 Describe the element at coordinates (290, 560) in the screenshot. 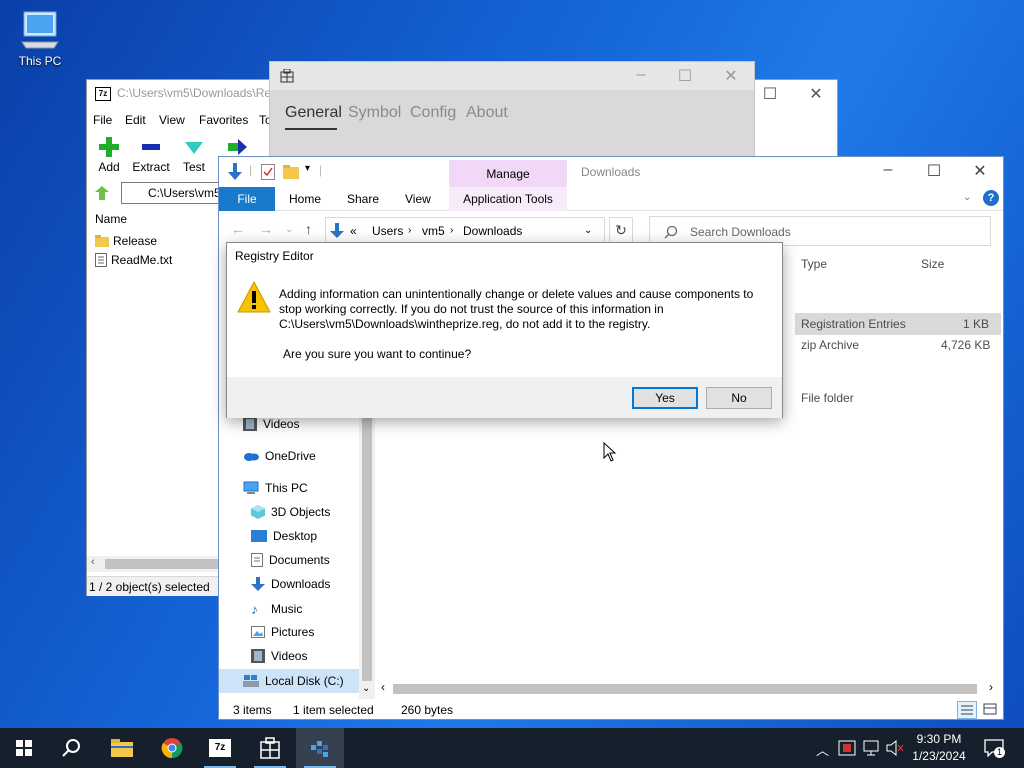

I see `nav-documents: Documents` at that location.